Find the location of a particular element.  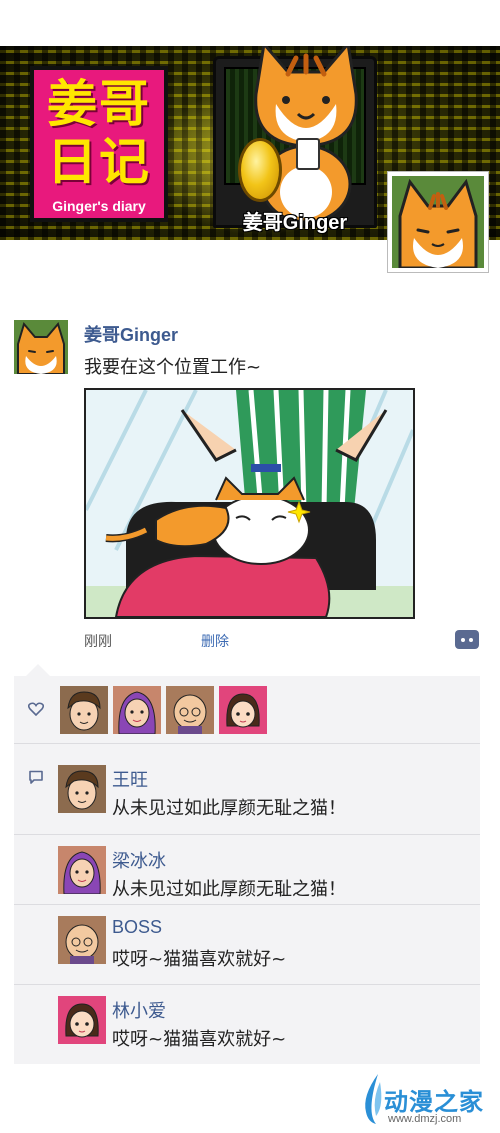

comment-item: 王旺 从未见过如此厚颜无耻之猫！ is located at coordinates (247, 794).